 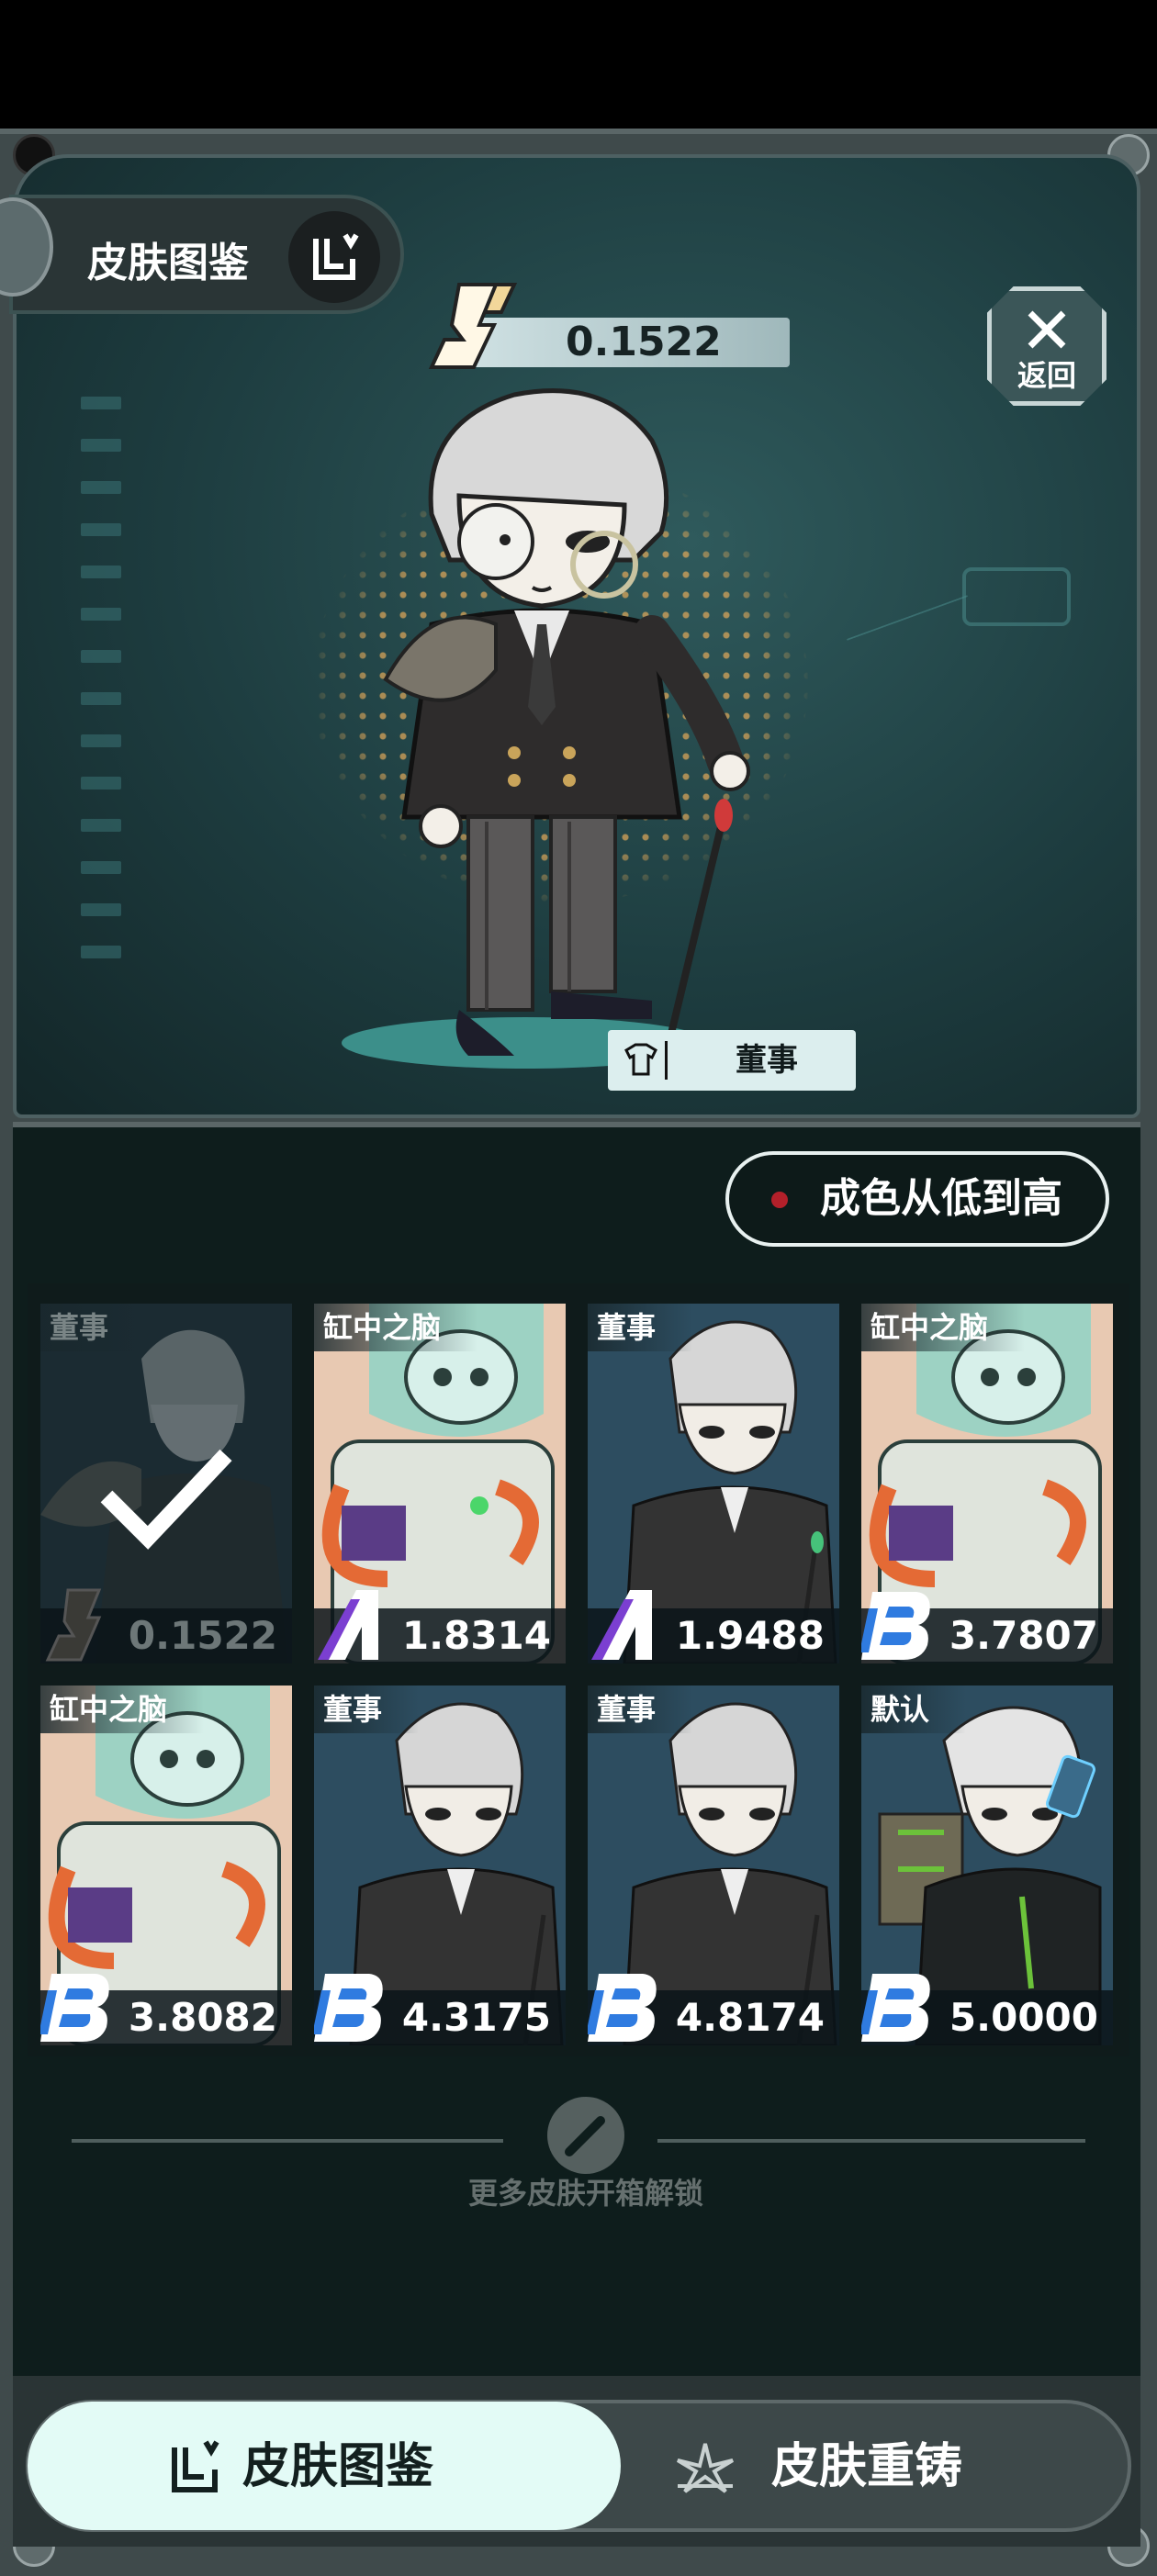 I want to click on skin-card: 默认 5.0000, so click(x=987, y=1865).